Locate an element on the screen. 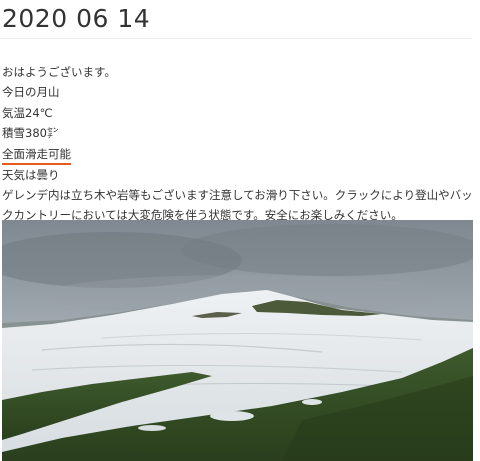 This screenshot has height=461, width=480. post-title: 2020 06 14 is located at coordinates (76, 18).